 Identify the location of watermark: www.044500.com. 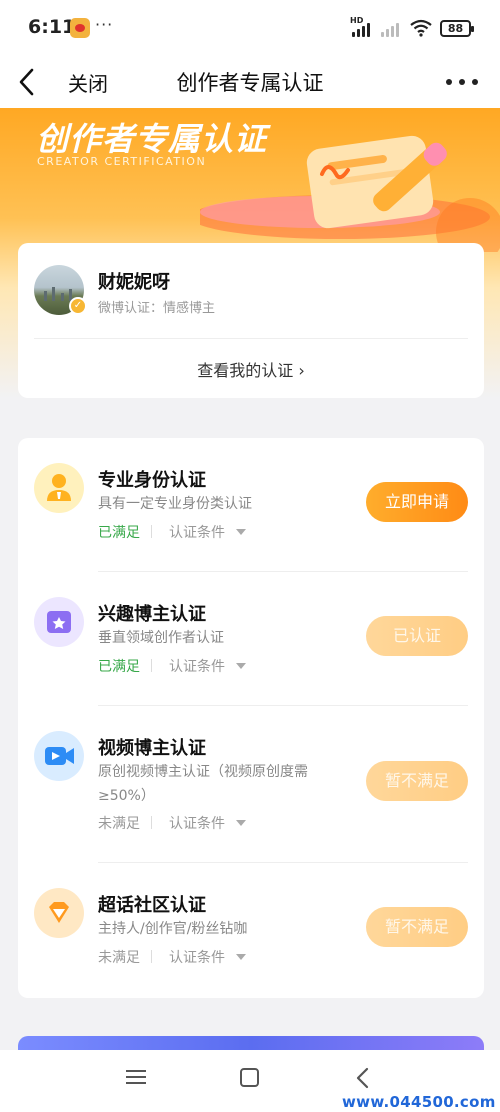
(419, 1102).